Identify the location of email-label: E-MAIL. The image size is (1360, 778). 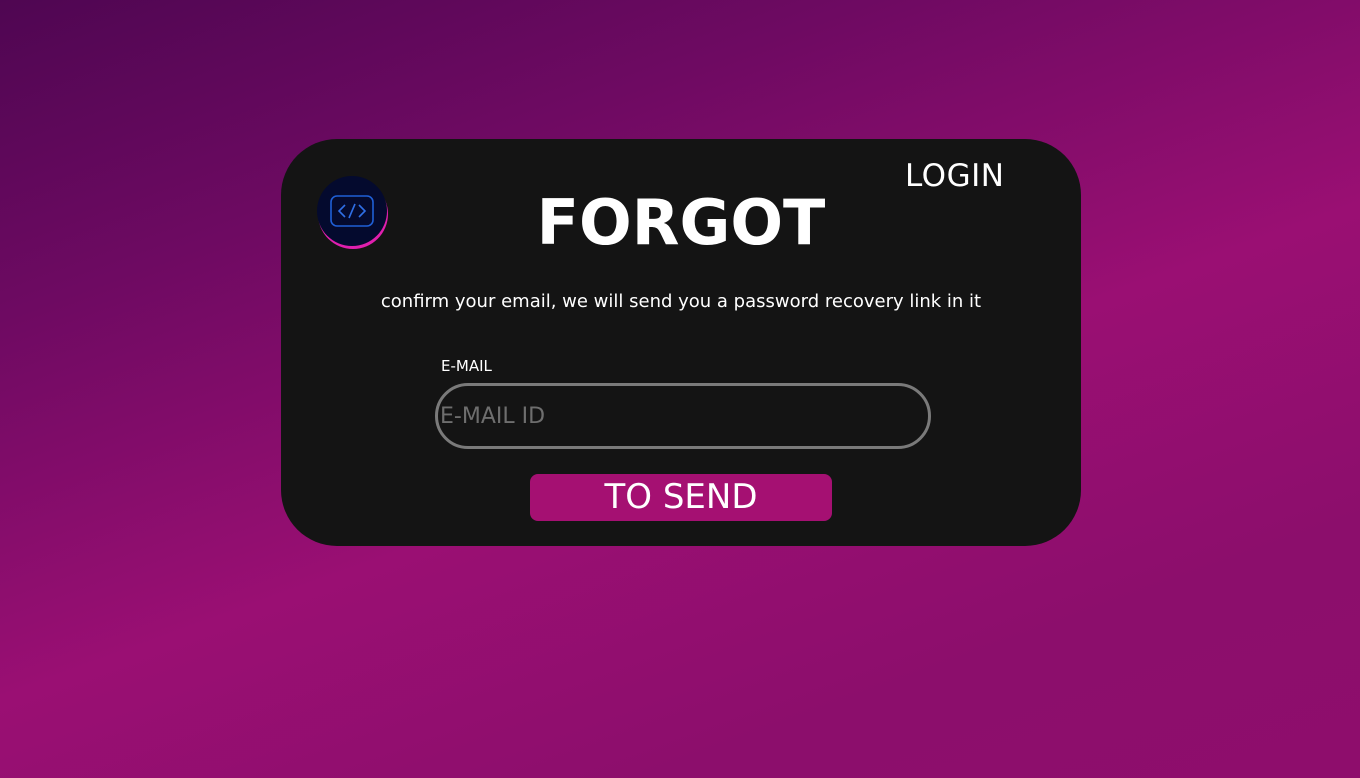
(466, 366).